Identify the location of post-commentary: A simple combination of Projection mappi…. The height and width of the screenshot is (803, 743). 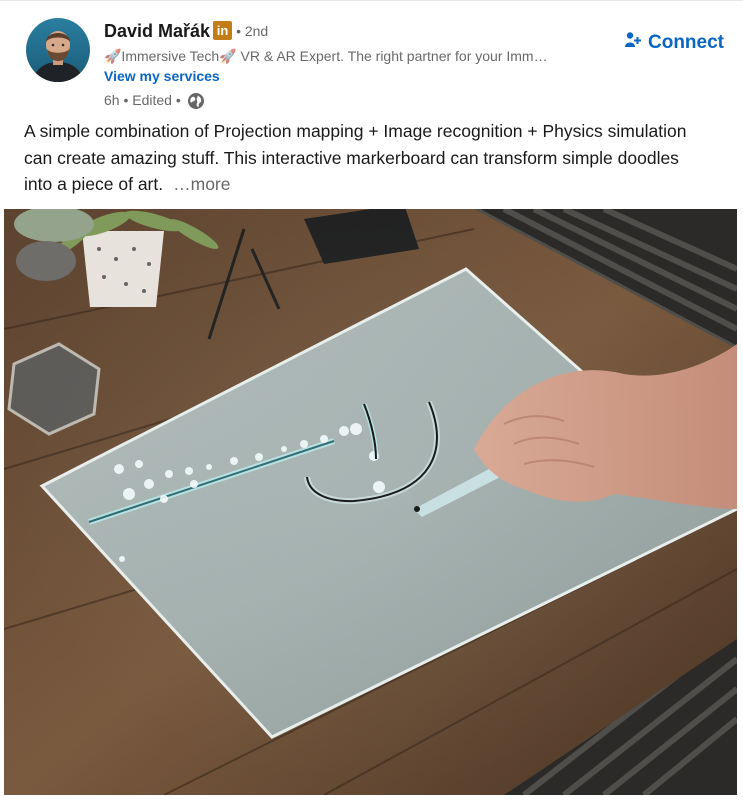
(364, 158).